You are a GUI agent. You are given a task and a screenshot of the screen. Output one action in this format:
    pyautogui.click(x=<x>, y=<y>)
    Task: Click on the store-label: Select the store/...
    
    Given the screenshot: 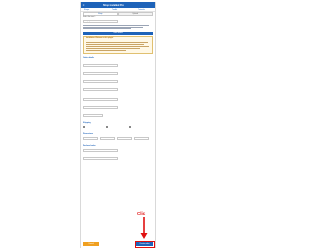 What is the action you would take?
    pyautogui.click(x=89, y=17)
    